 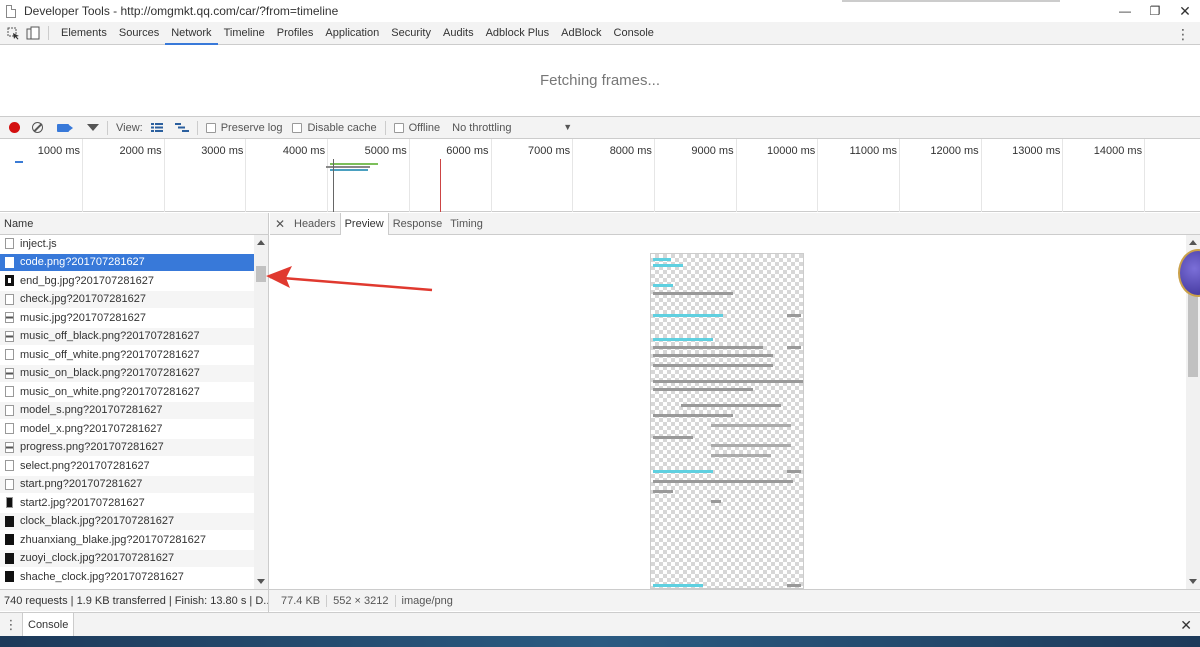 I want to click on record-icon, so click(x=14, y=127).